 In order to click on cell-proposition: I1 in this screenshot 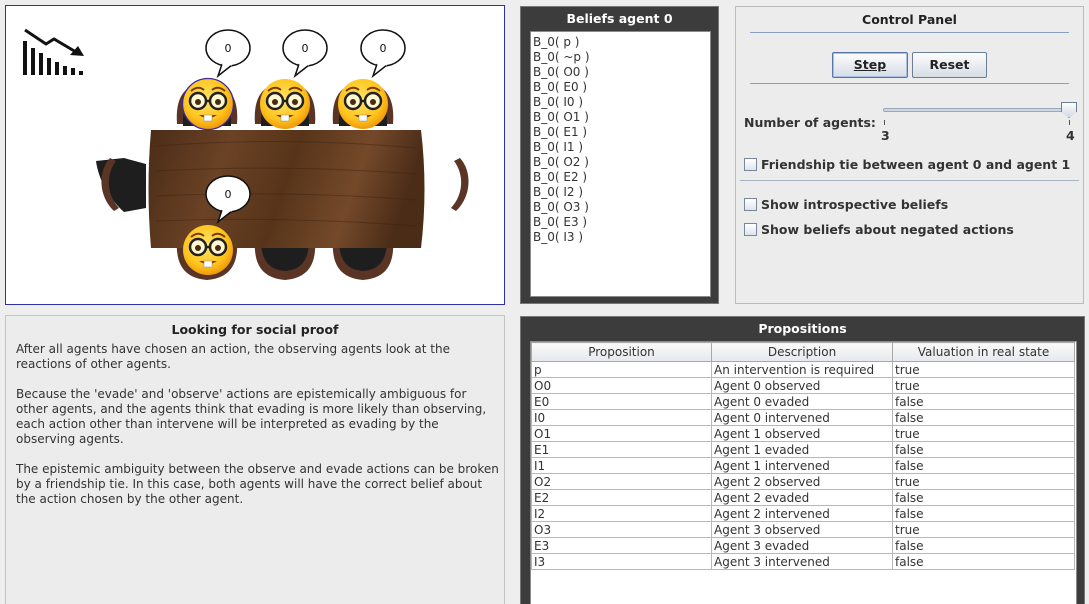, I will do `click(621, 465)`.